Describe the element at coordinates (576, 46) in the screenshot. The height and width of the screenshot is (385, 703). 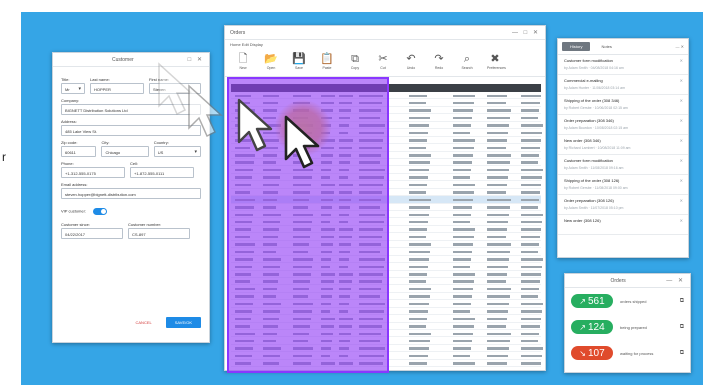
I see `tab-history: History` at that location.